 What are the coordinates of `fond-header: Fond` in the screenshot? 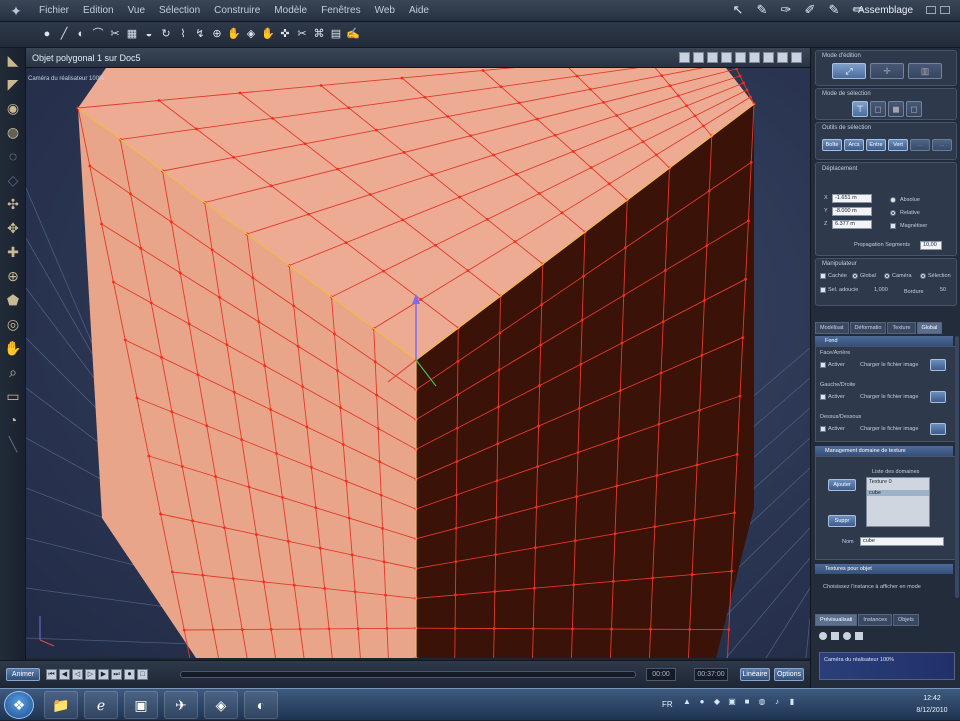 It's located at (884, 341).